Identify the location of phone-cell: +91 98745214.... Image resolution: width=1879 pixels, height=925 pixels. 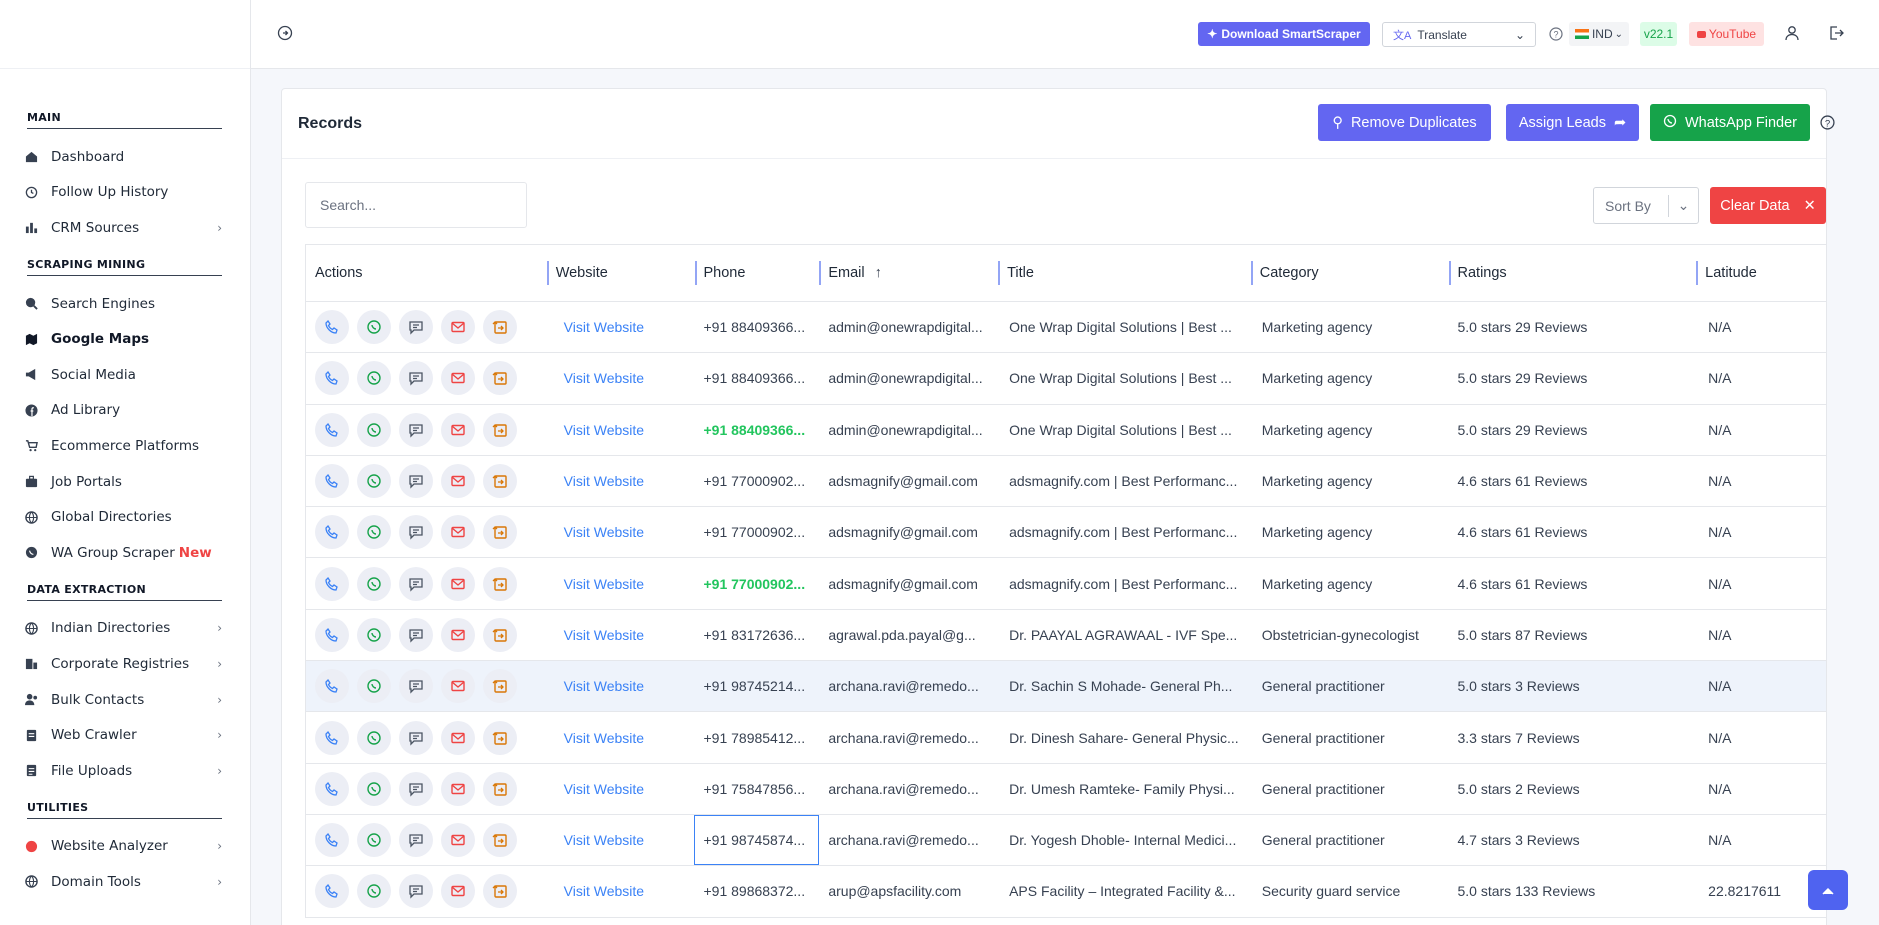
(756, 686).